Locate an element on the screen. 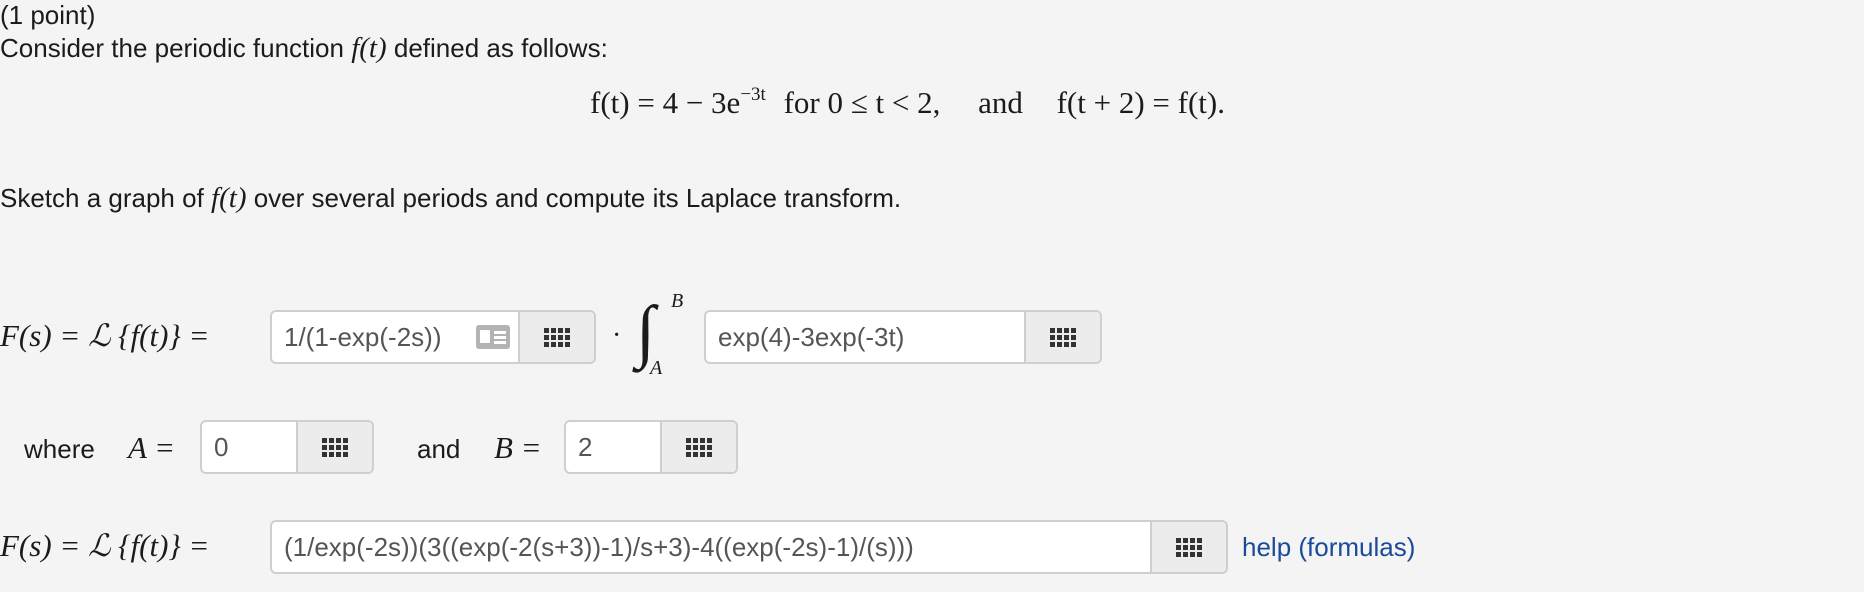  integrand-input: exp(4)-3exp(-3t) is located at coordinates (865, 337).